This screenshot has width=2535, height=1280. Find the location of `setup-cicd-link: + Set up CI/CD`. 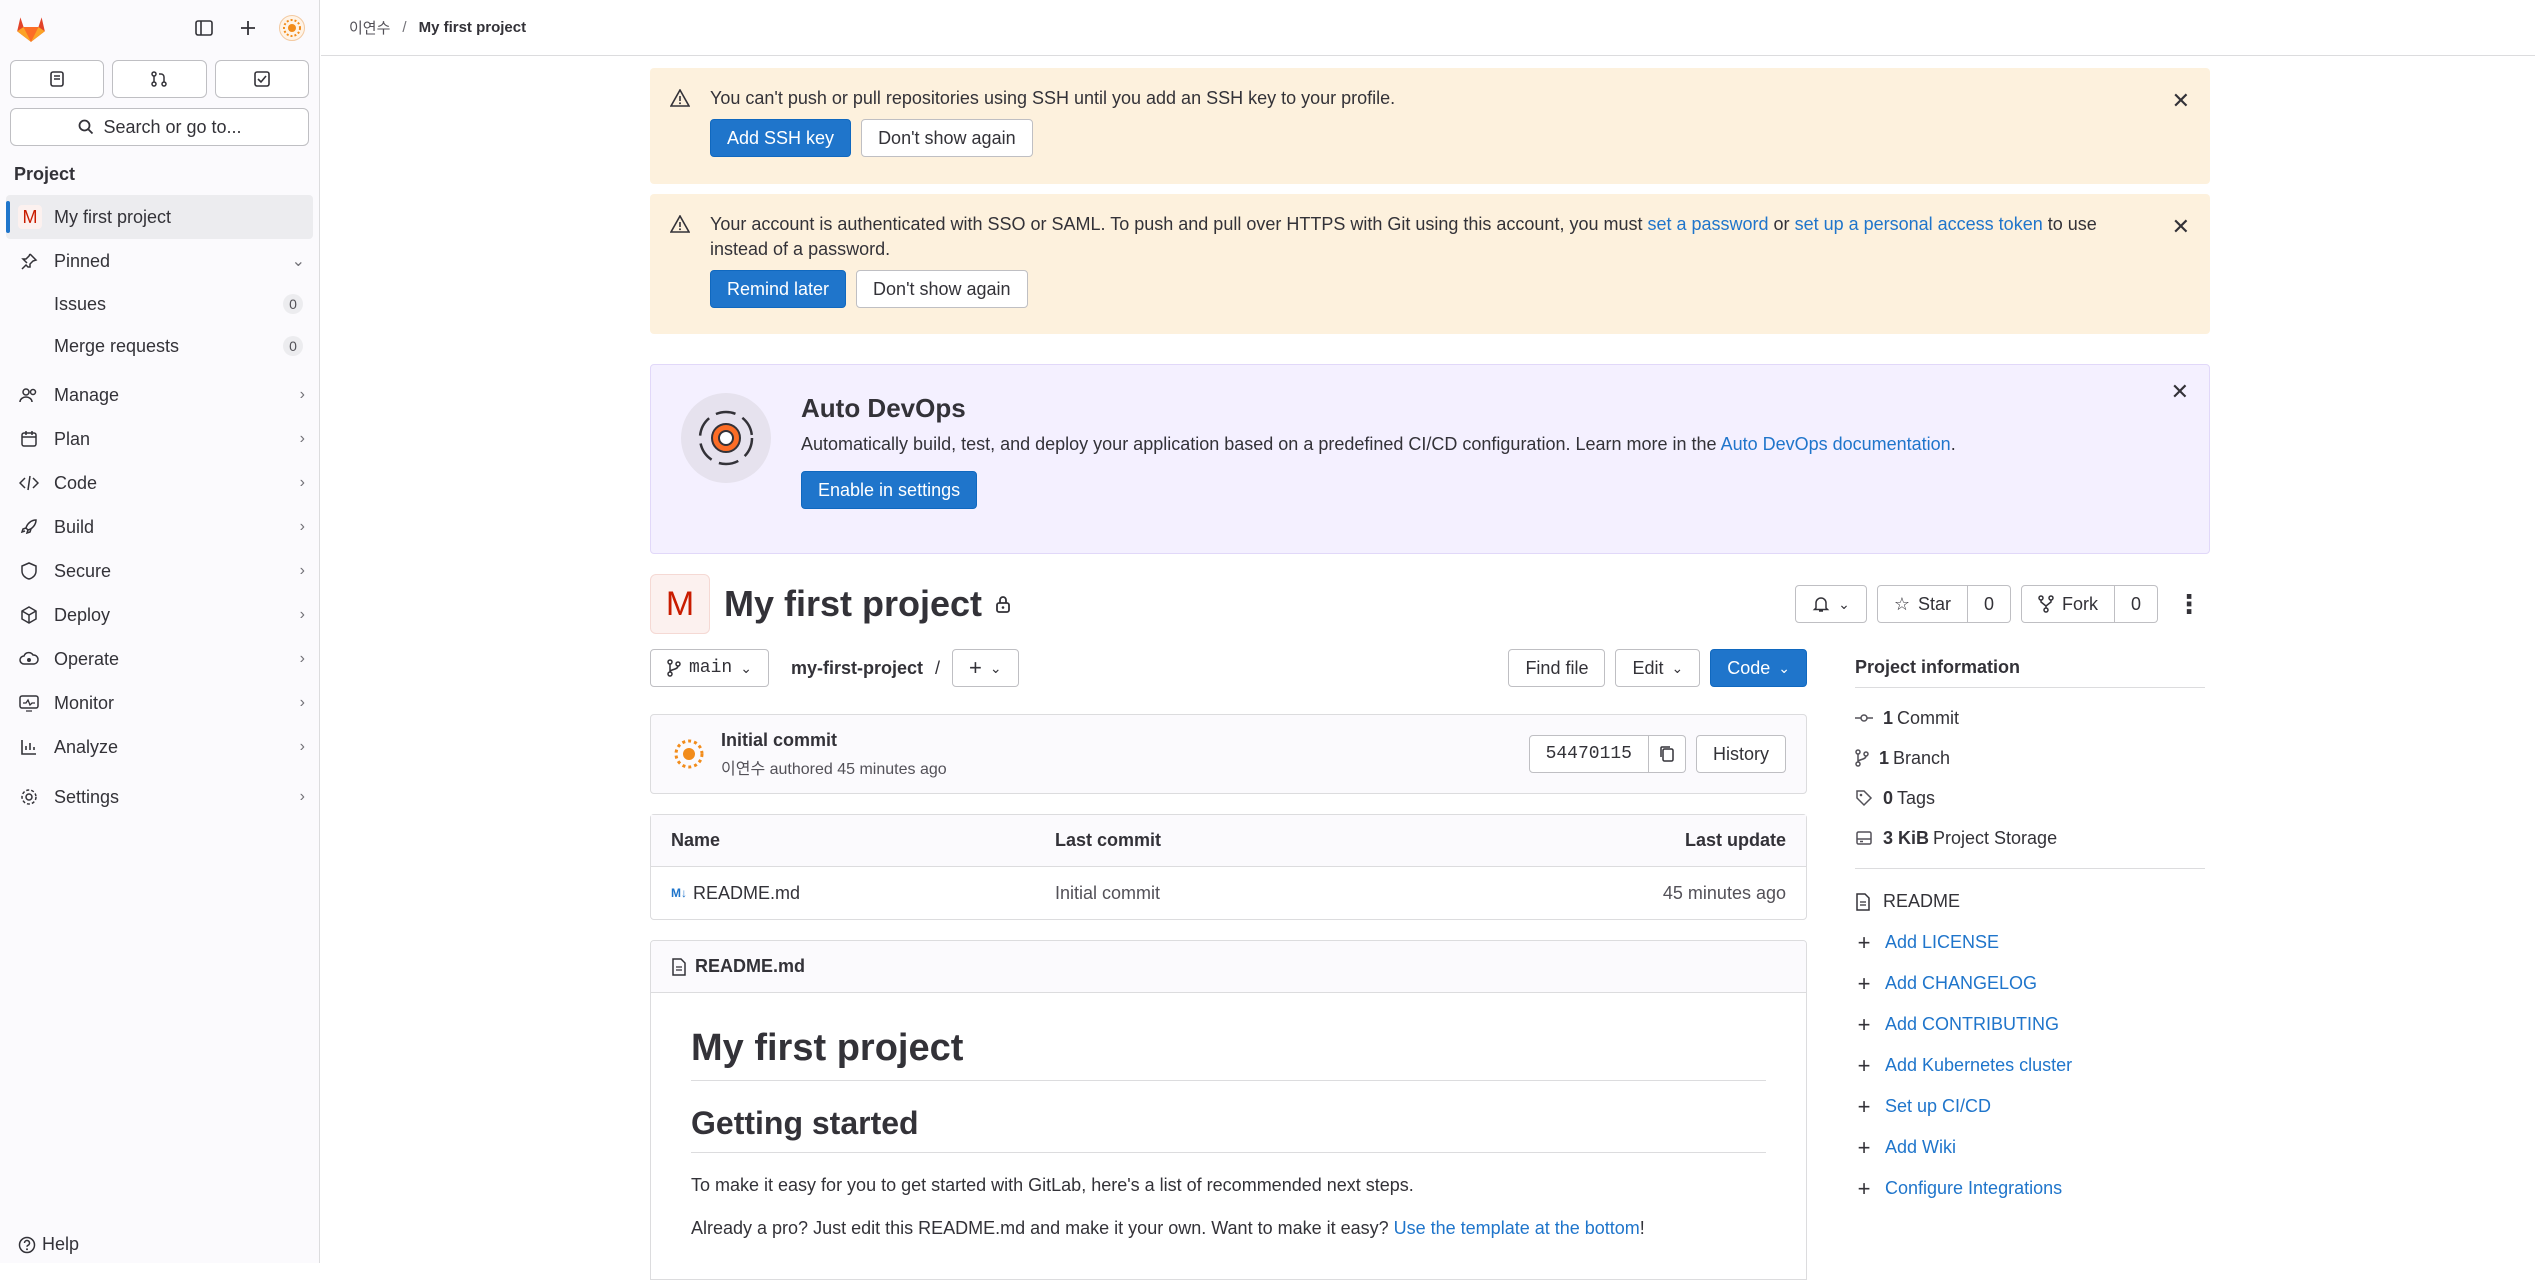

setup-cicd-link: + Set up CI/CD is located at coordinates (2030, 1106).